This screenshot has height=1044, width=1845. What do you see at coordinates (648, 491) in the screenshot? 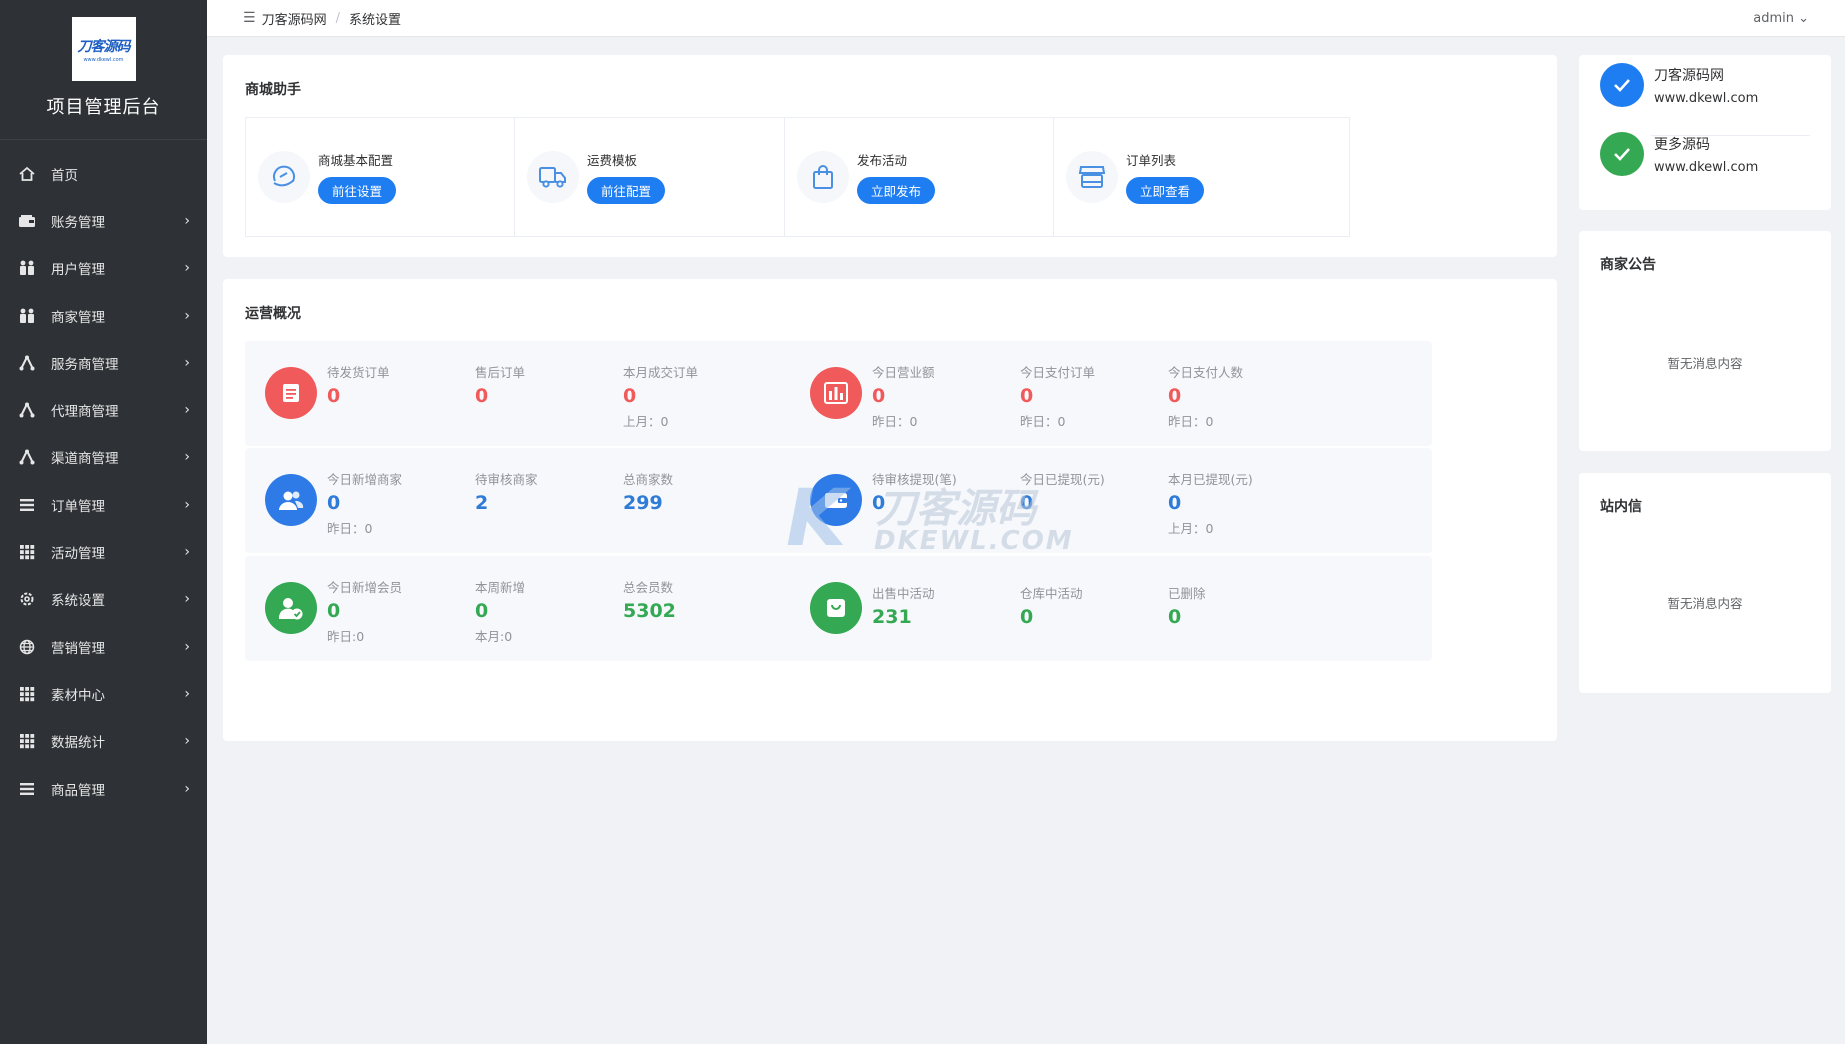
I see `stat-item: 总商家数 299` at bounding box center [648, 491].